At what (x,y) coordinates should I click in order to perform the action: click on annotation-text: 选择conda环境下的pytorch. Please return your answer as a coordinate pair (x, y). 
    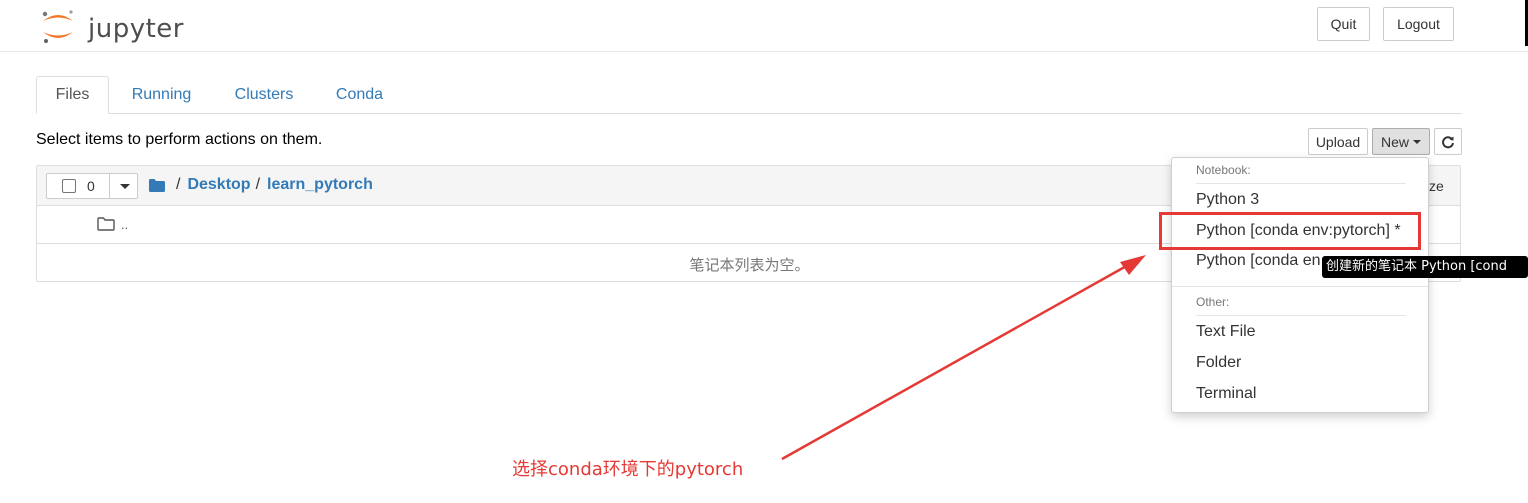
    Looking at the image, I should click on (628, 469).